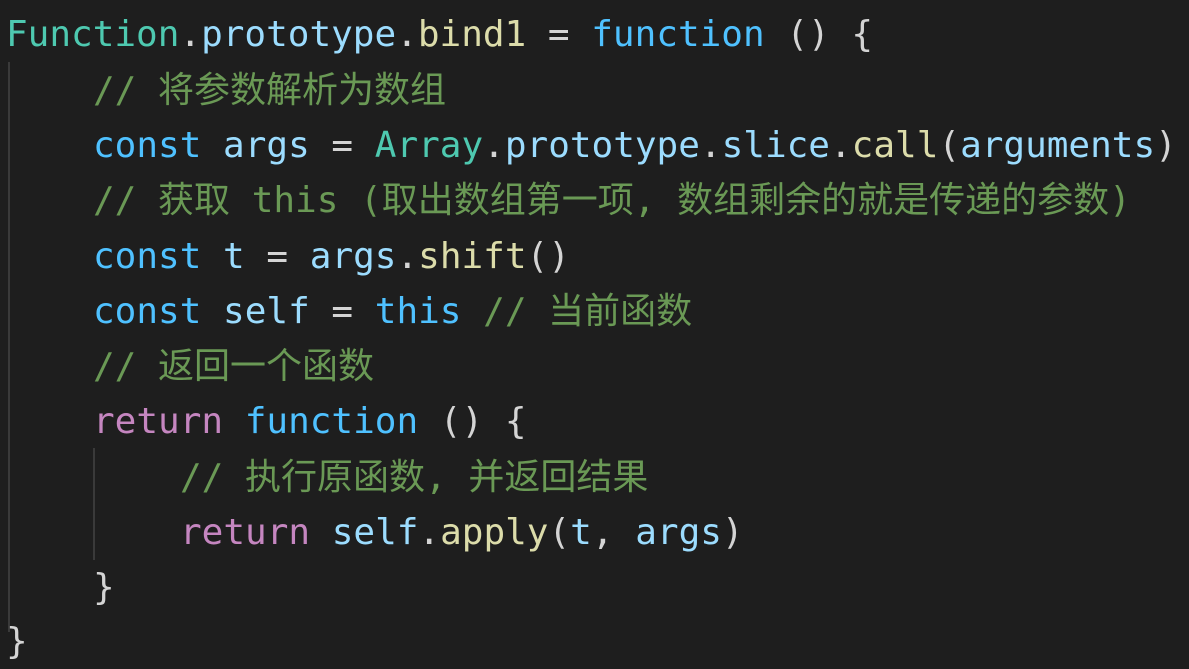 Image resolution: width=1189 pixels, height=669 pixels. I want to click on token-array: Array, so click(429, 145).